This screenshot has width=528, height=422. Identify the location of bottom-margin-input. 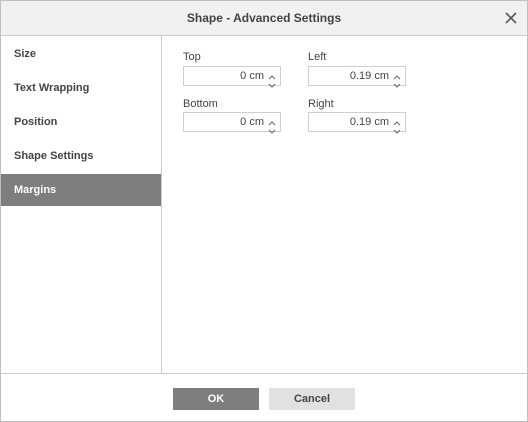
(226, 122).